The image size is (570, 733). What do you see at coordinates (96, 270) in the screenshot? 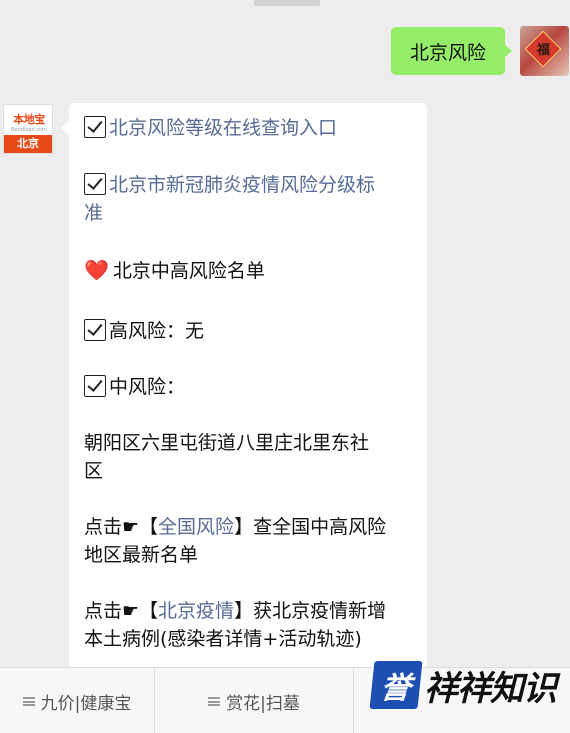
I see `heart-icon: ❤️` at bounding box center [96, 270].